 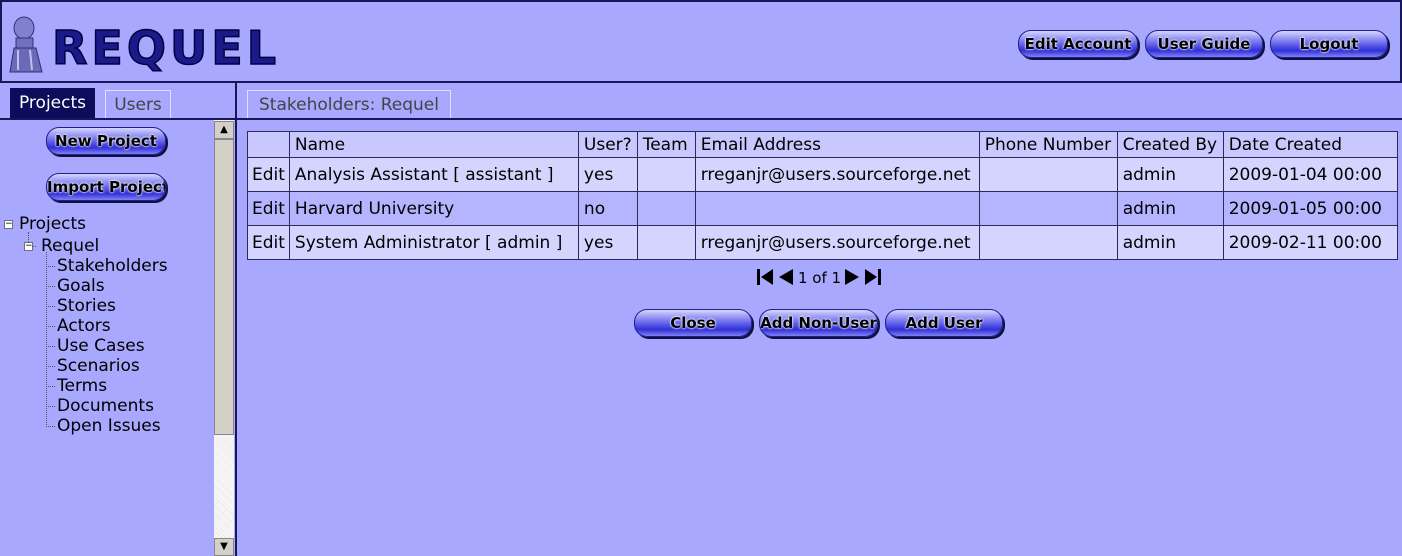 What do you see at coordinates (852, 277) in the screenshot?
I see `next-page-icon` at bounding box center [852, 277].